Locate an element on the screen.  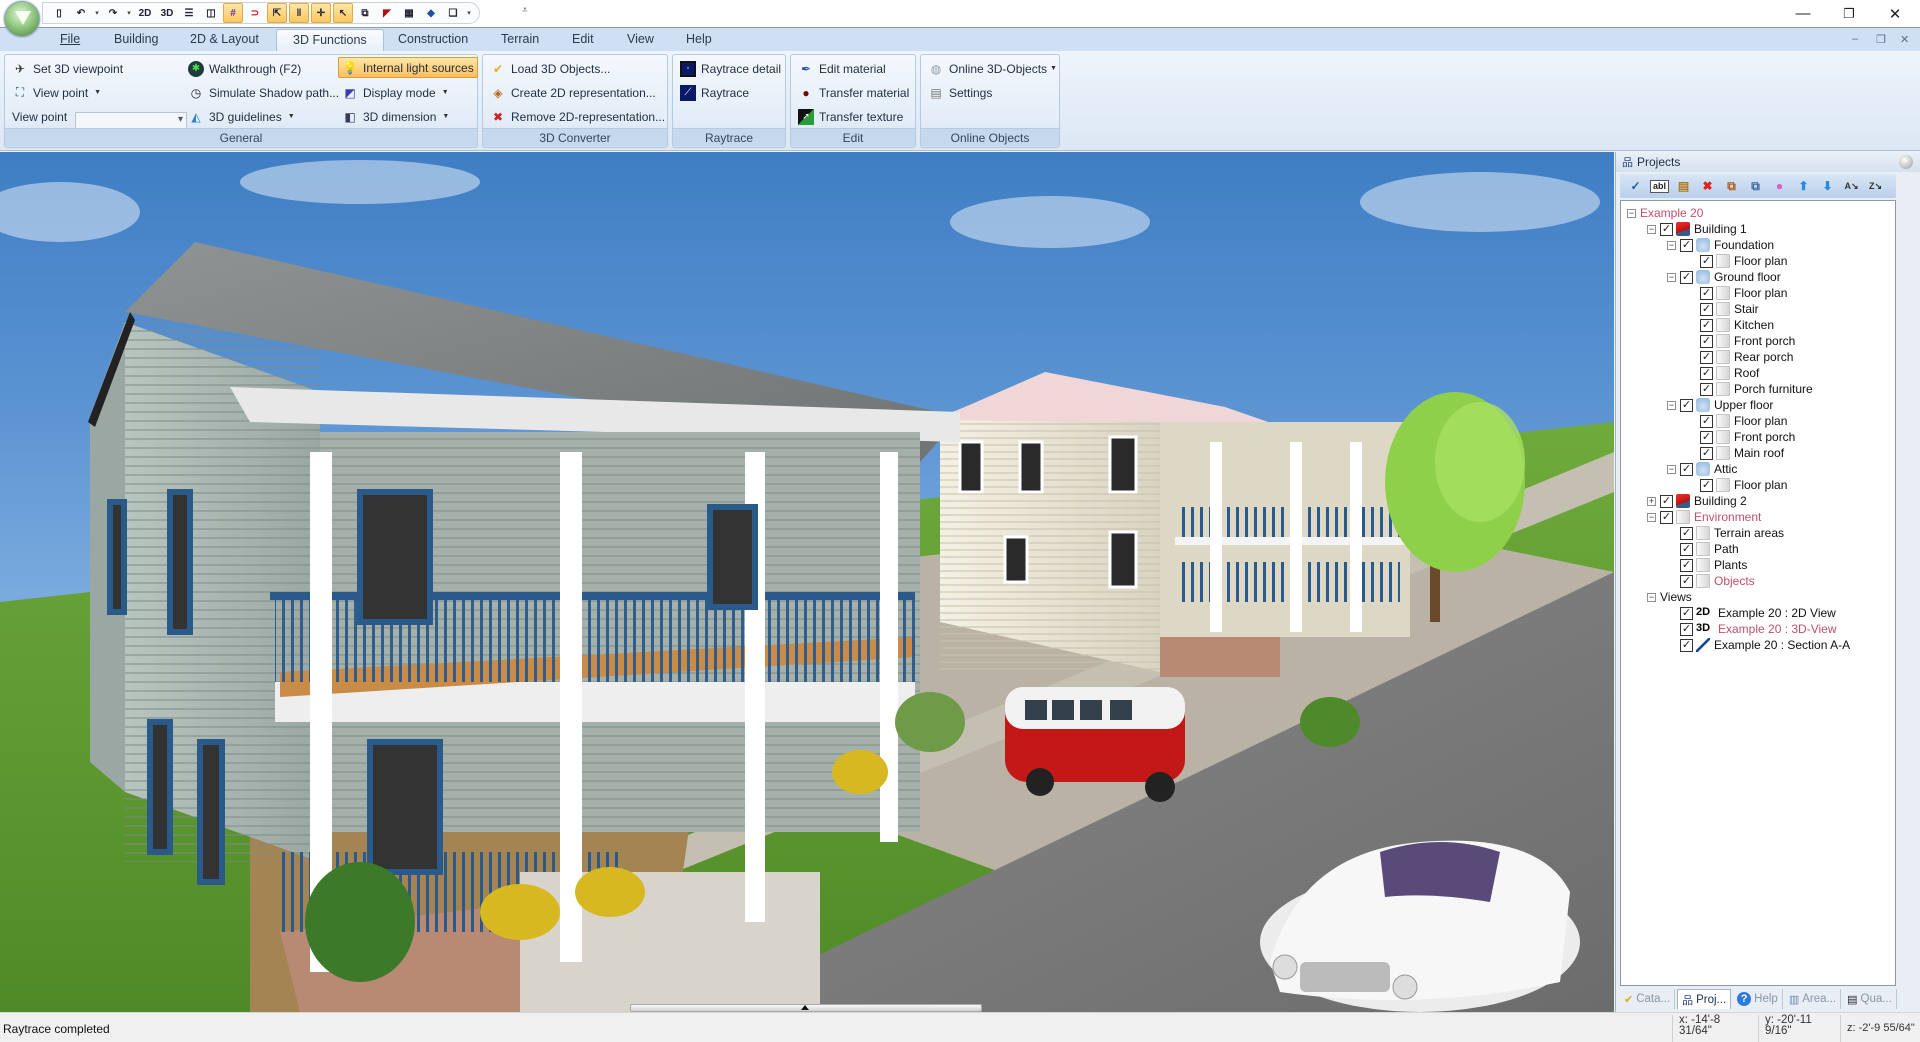
tree-node: − Views is located at coordinates (1669, 597).